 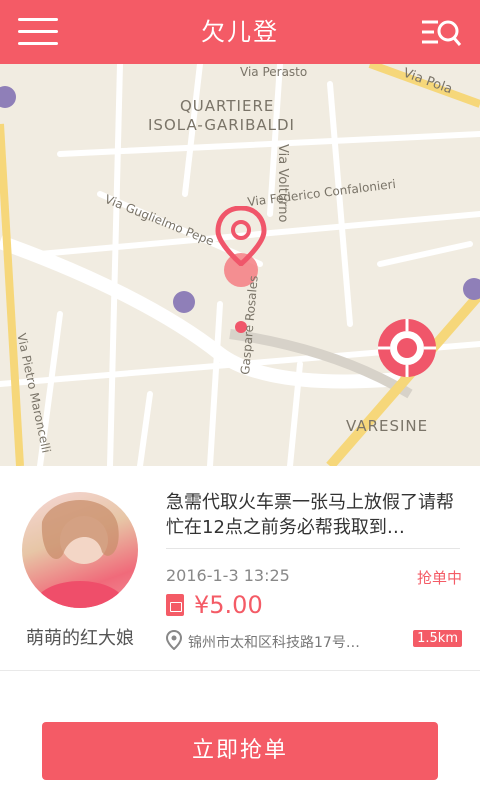 I want to click on divider, so click(x=313, y=548).